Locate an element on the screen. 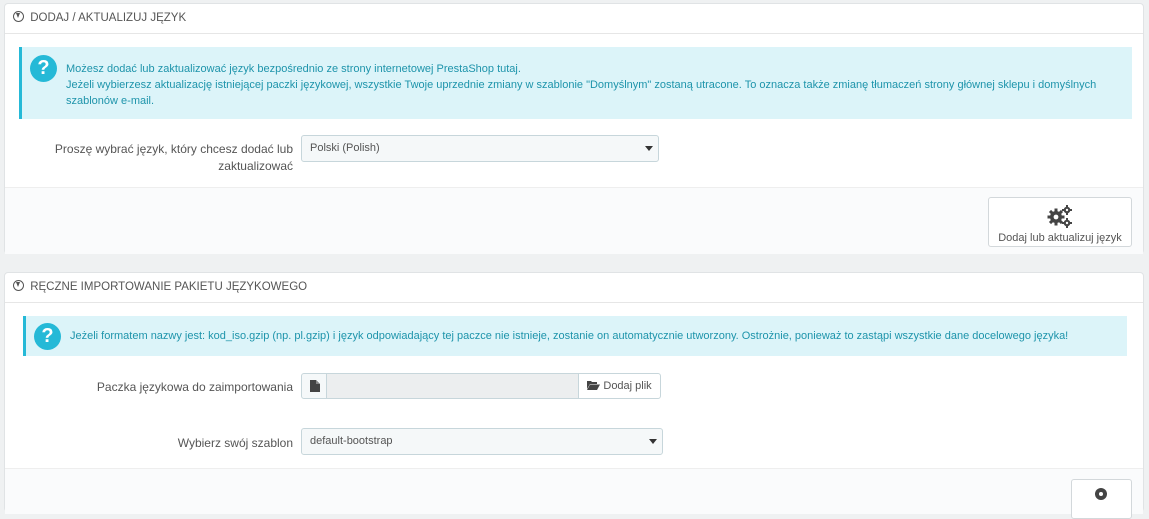 The image size is (1149, 519). file-label: Paczka językowa do zaimportowania is located at coordinates (194, 387).